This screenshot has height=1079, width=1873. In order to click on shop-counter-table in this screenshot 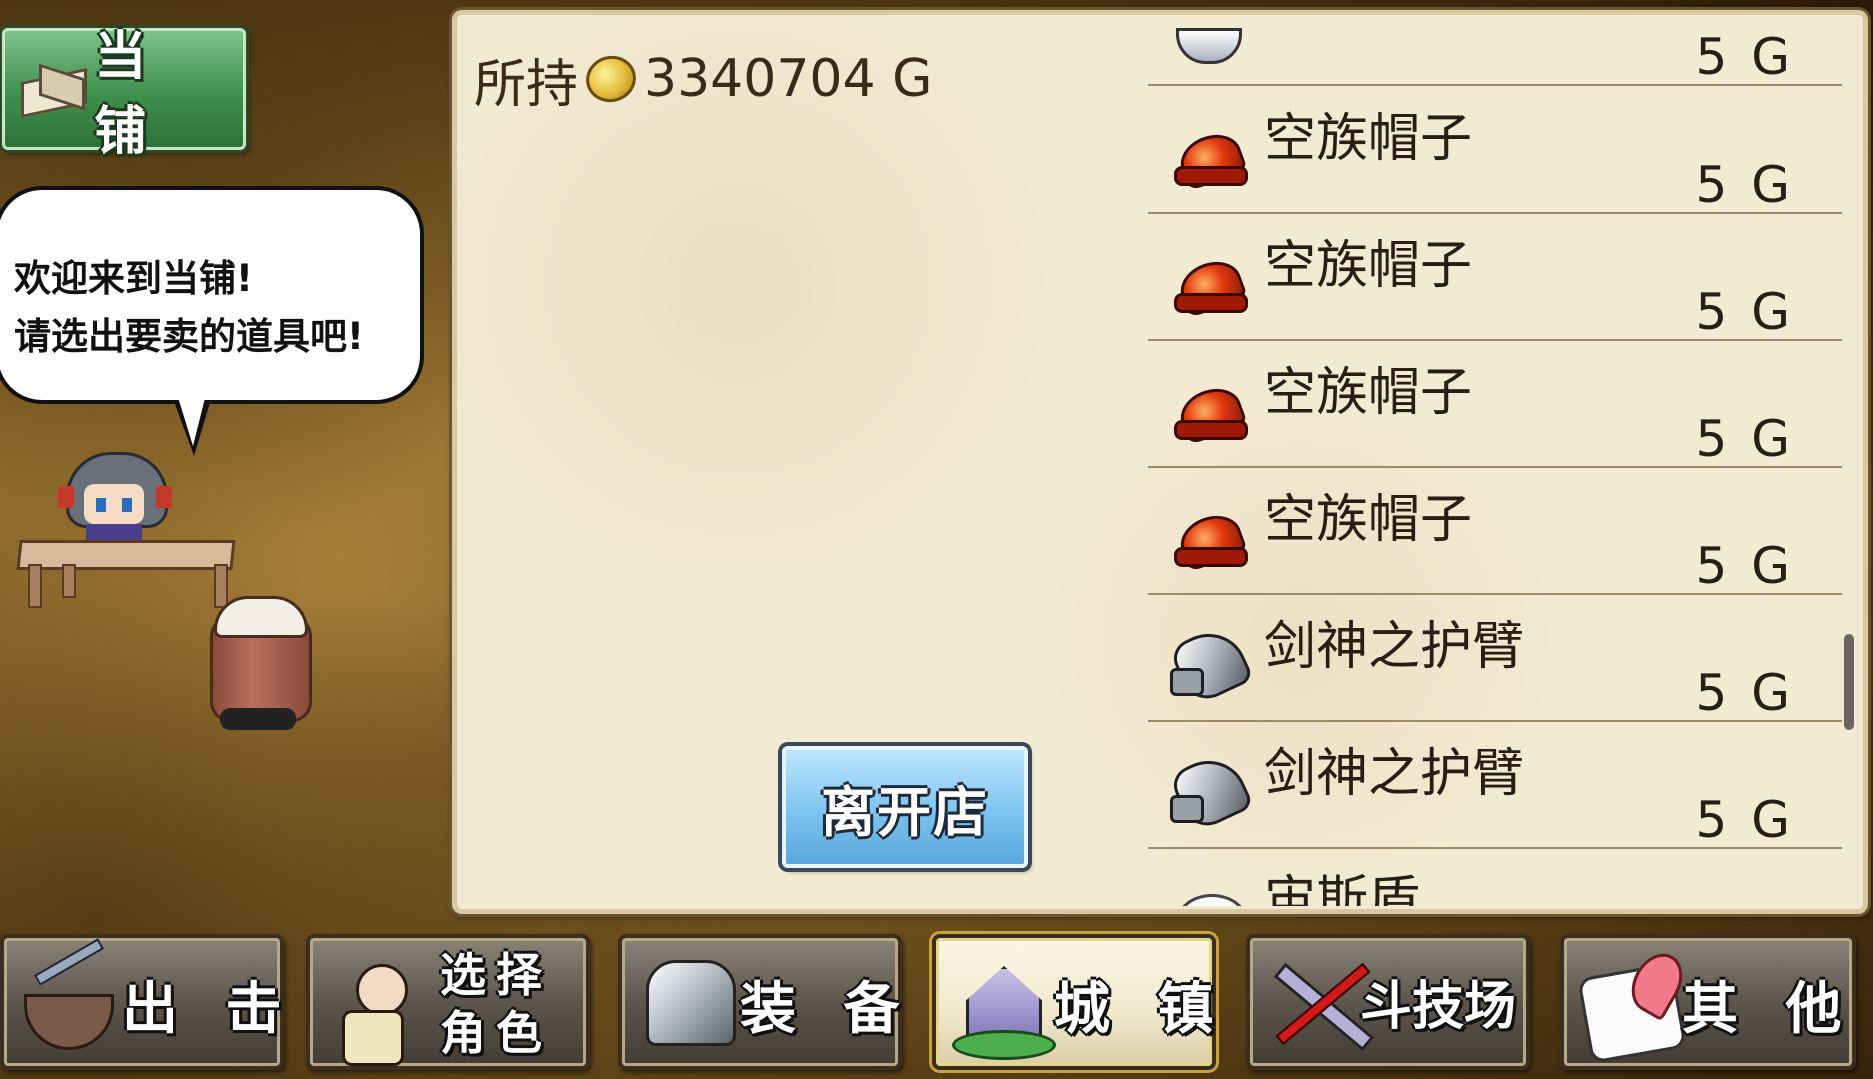, I will do `click(126, 575)`.